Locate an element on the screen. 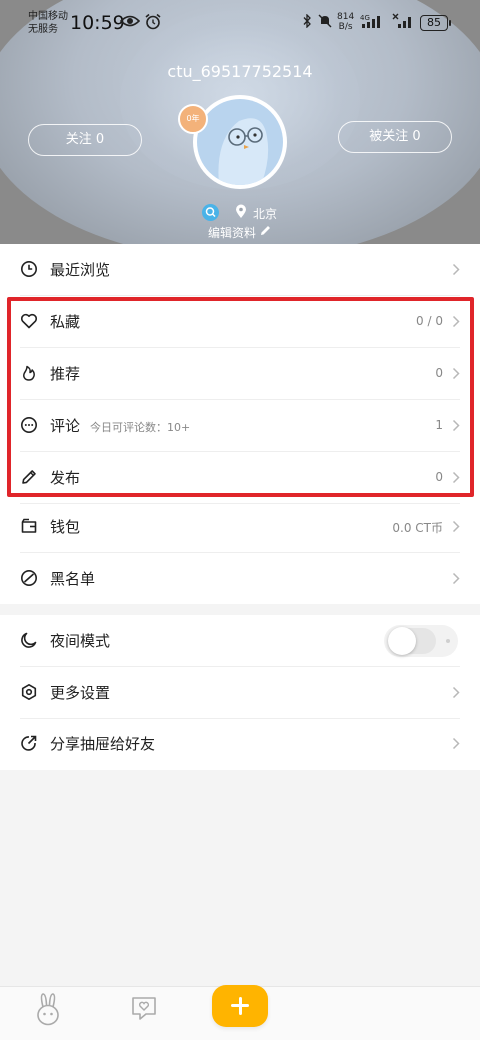  settings-icon is located at coordinates (29, 692).